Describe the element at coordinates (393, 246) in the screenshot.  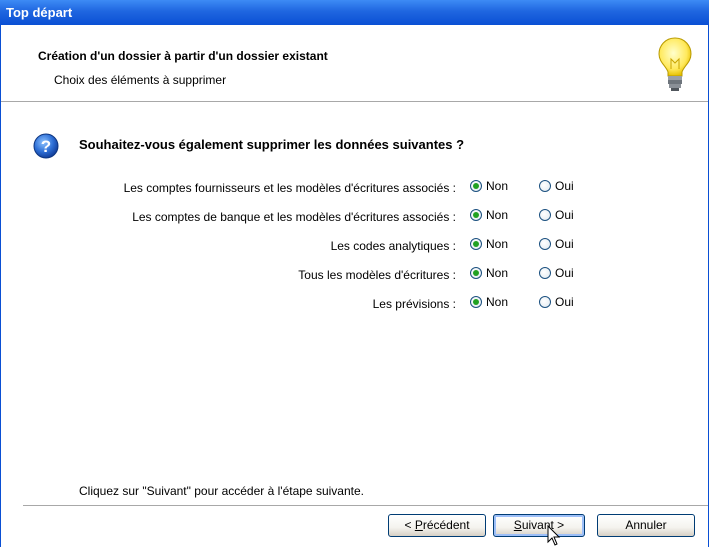
I see `option-label: Les codes analytiques :` at that location.